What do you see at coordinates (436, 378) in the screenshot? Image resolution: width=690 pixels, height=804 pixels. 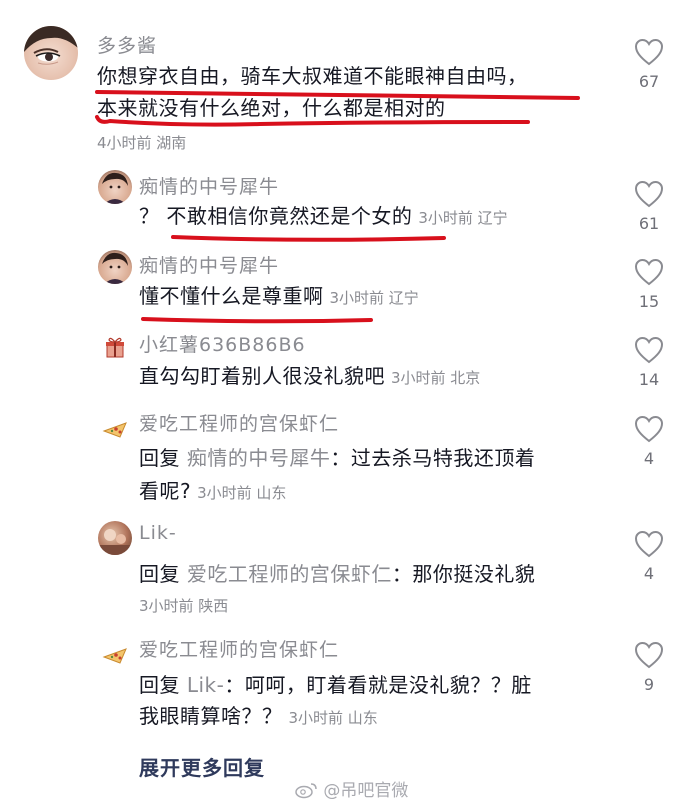 I see `reply-meta: 3小时前 北京` at bounding box center [436, 378].